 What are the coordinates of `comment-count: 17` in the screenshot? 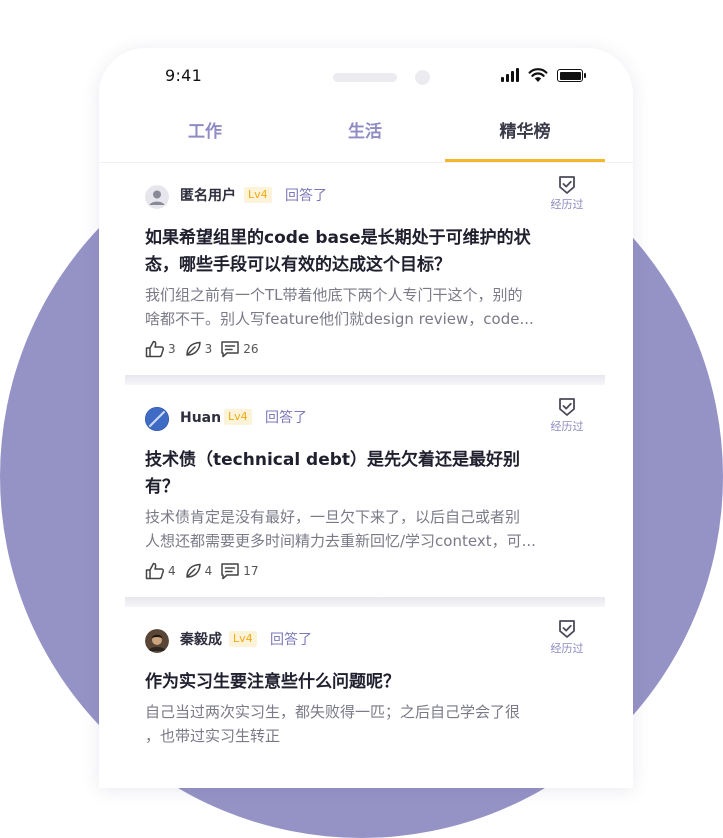 It's located at (251, 571).